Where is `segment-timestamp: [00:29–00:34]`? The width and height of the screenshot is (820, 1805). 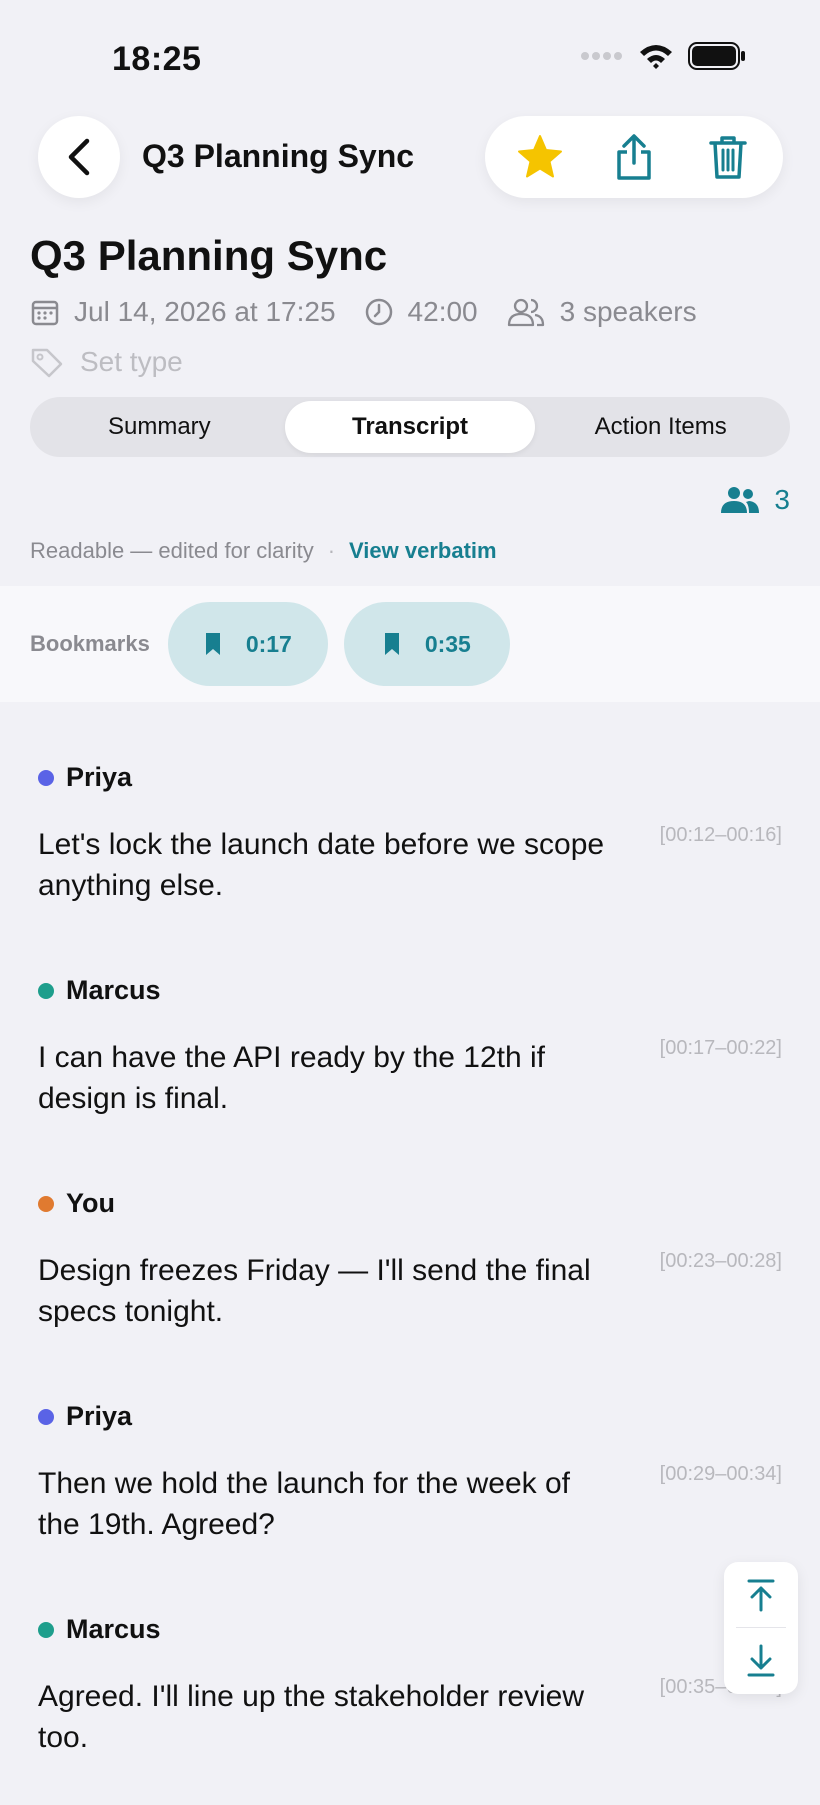 segment-timestamp: [00:29–00:34] is located at coordinates (721, 1474).